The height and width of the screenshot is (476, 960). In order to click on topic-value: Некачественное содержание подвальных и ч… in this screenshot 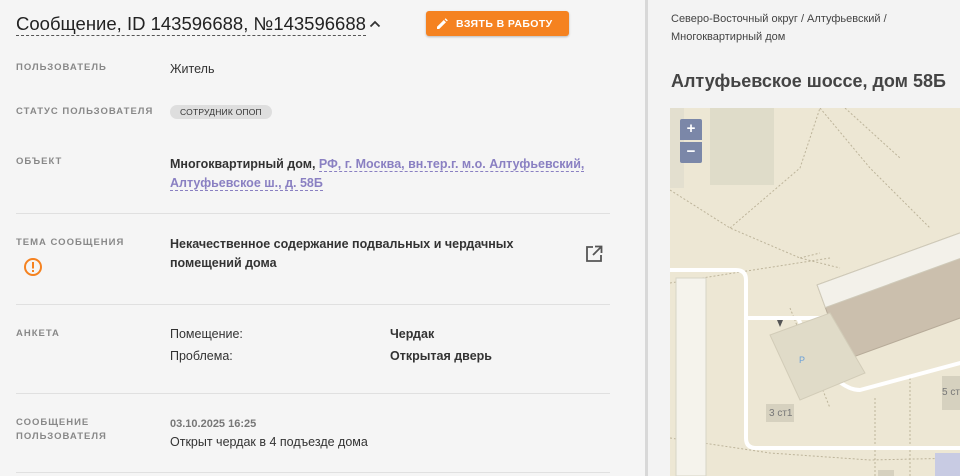, I will do `click(342, 253)`.